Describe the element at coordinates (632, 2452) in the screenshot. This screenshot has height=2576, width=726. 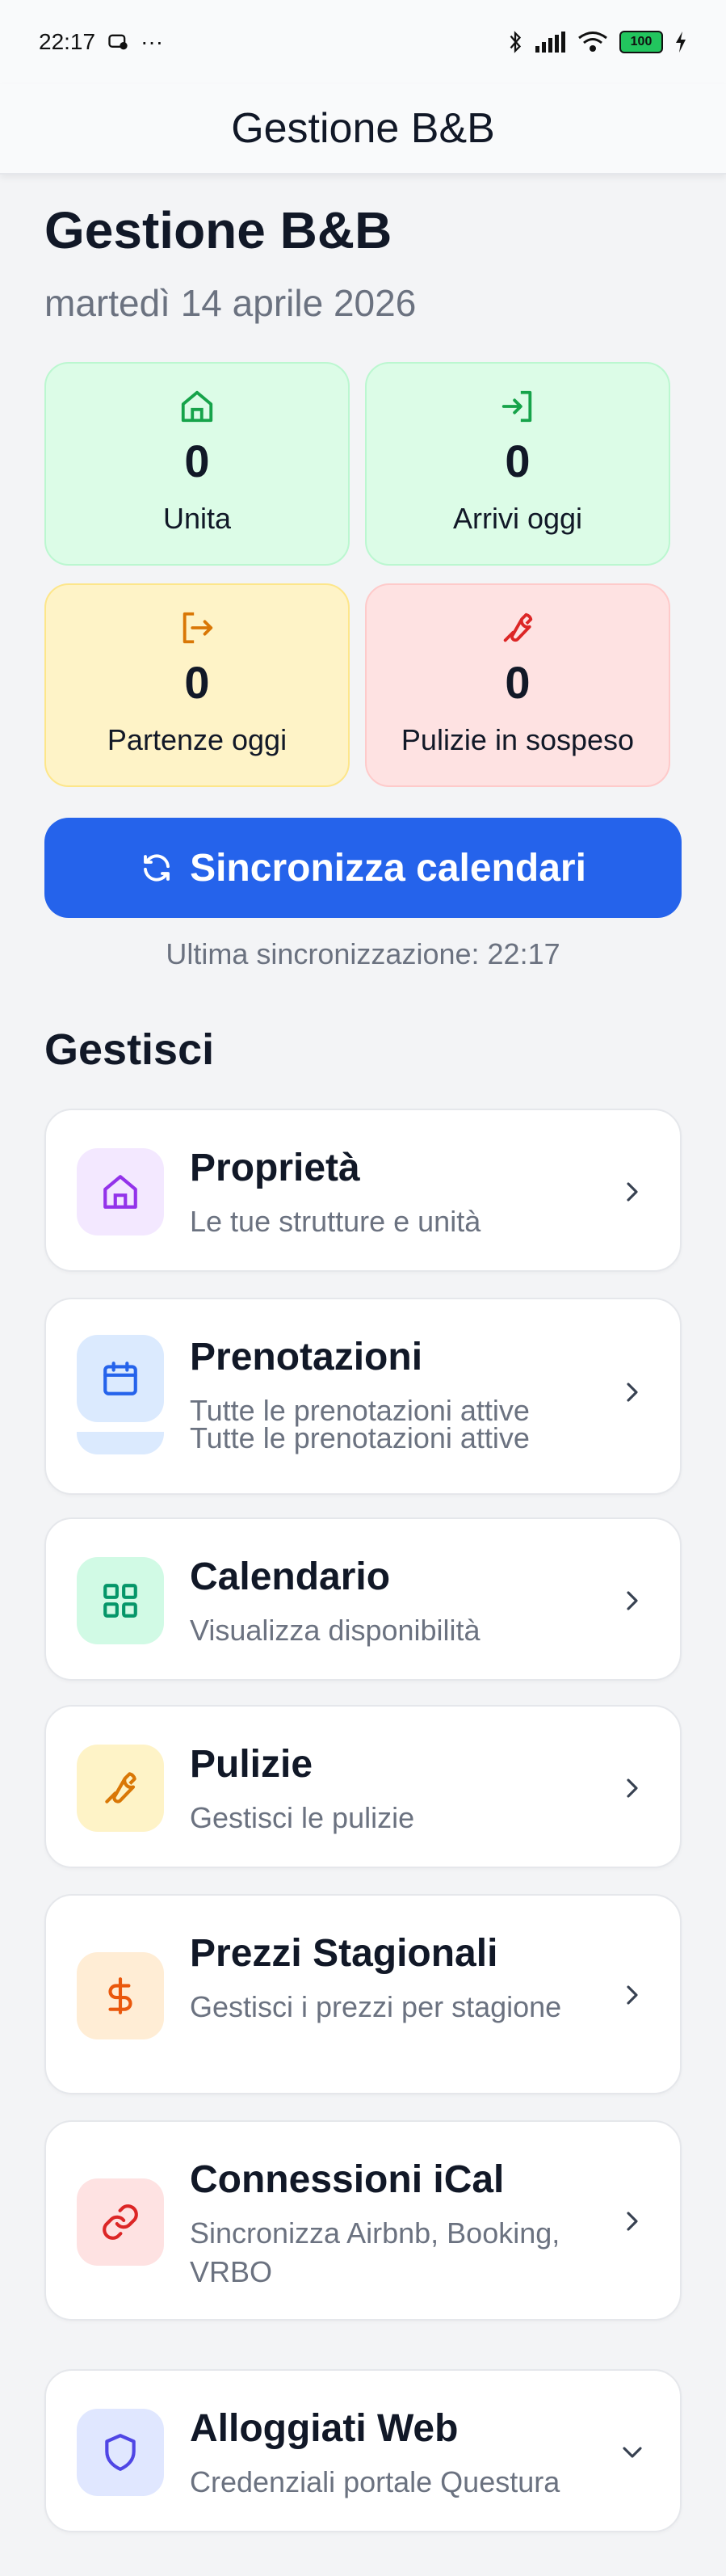
I see `chevron-down-icon` at that location.